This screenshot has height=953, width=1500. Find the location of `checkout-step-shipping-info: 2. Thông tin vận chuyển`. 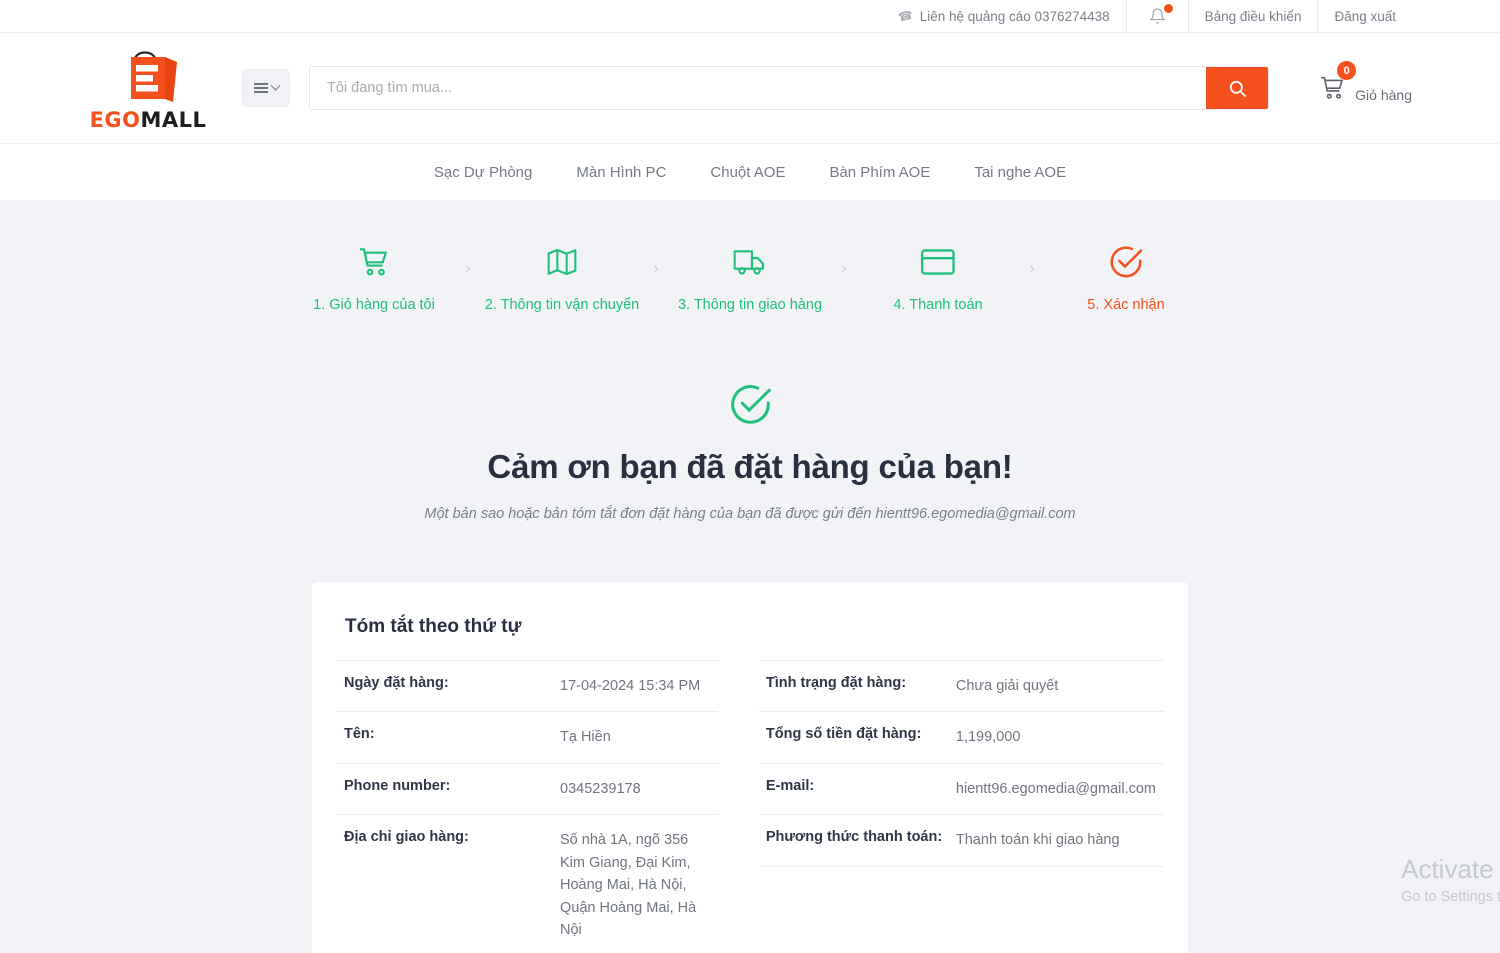

checkout-step-shipping-info: 2. Thông tin vận chuyển is located at coordinates (562, 279).